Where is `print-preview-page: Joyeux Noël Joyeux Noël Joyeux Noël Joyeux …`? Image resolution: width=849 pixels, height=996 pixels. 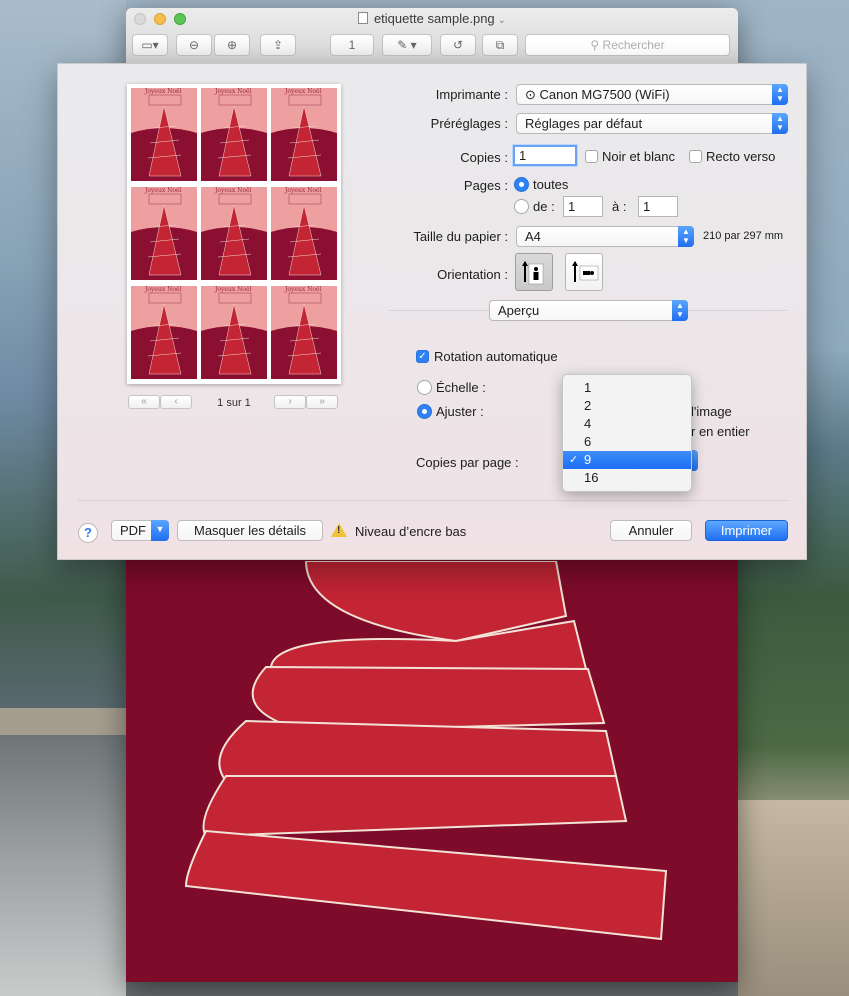
print-preview-page: Joyeux Noël Joyeux Noël Joyeux Noël Joyeux … is located at coordinates (234, 234).